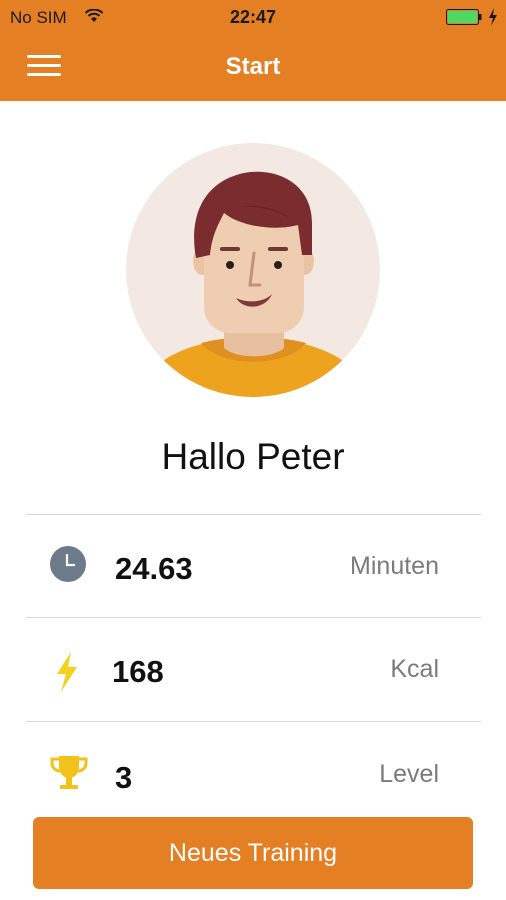 Image resolution: width=506 pixels, height=900 pixels. I want to click on greeting: Hallo Peter, so click(253, 456).